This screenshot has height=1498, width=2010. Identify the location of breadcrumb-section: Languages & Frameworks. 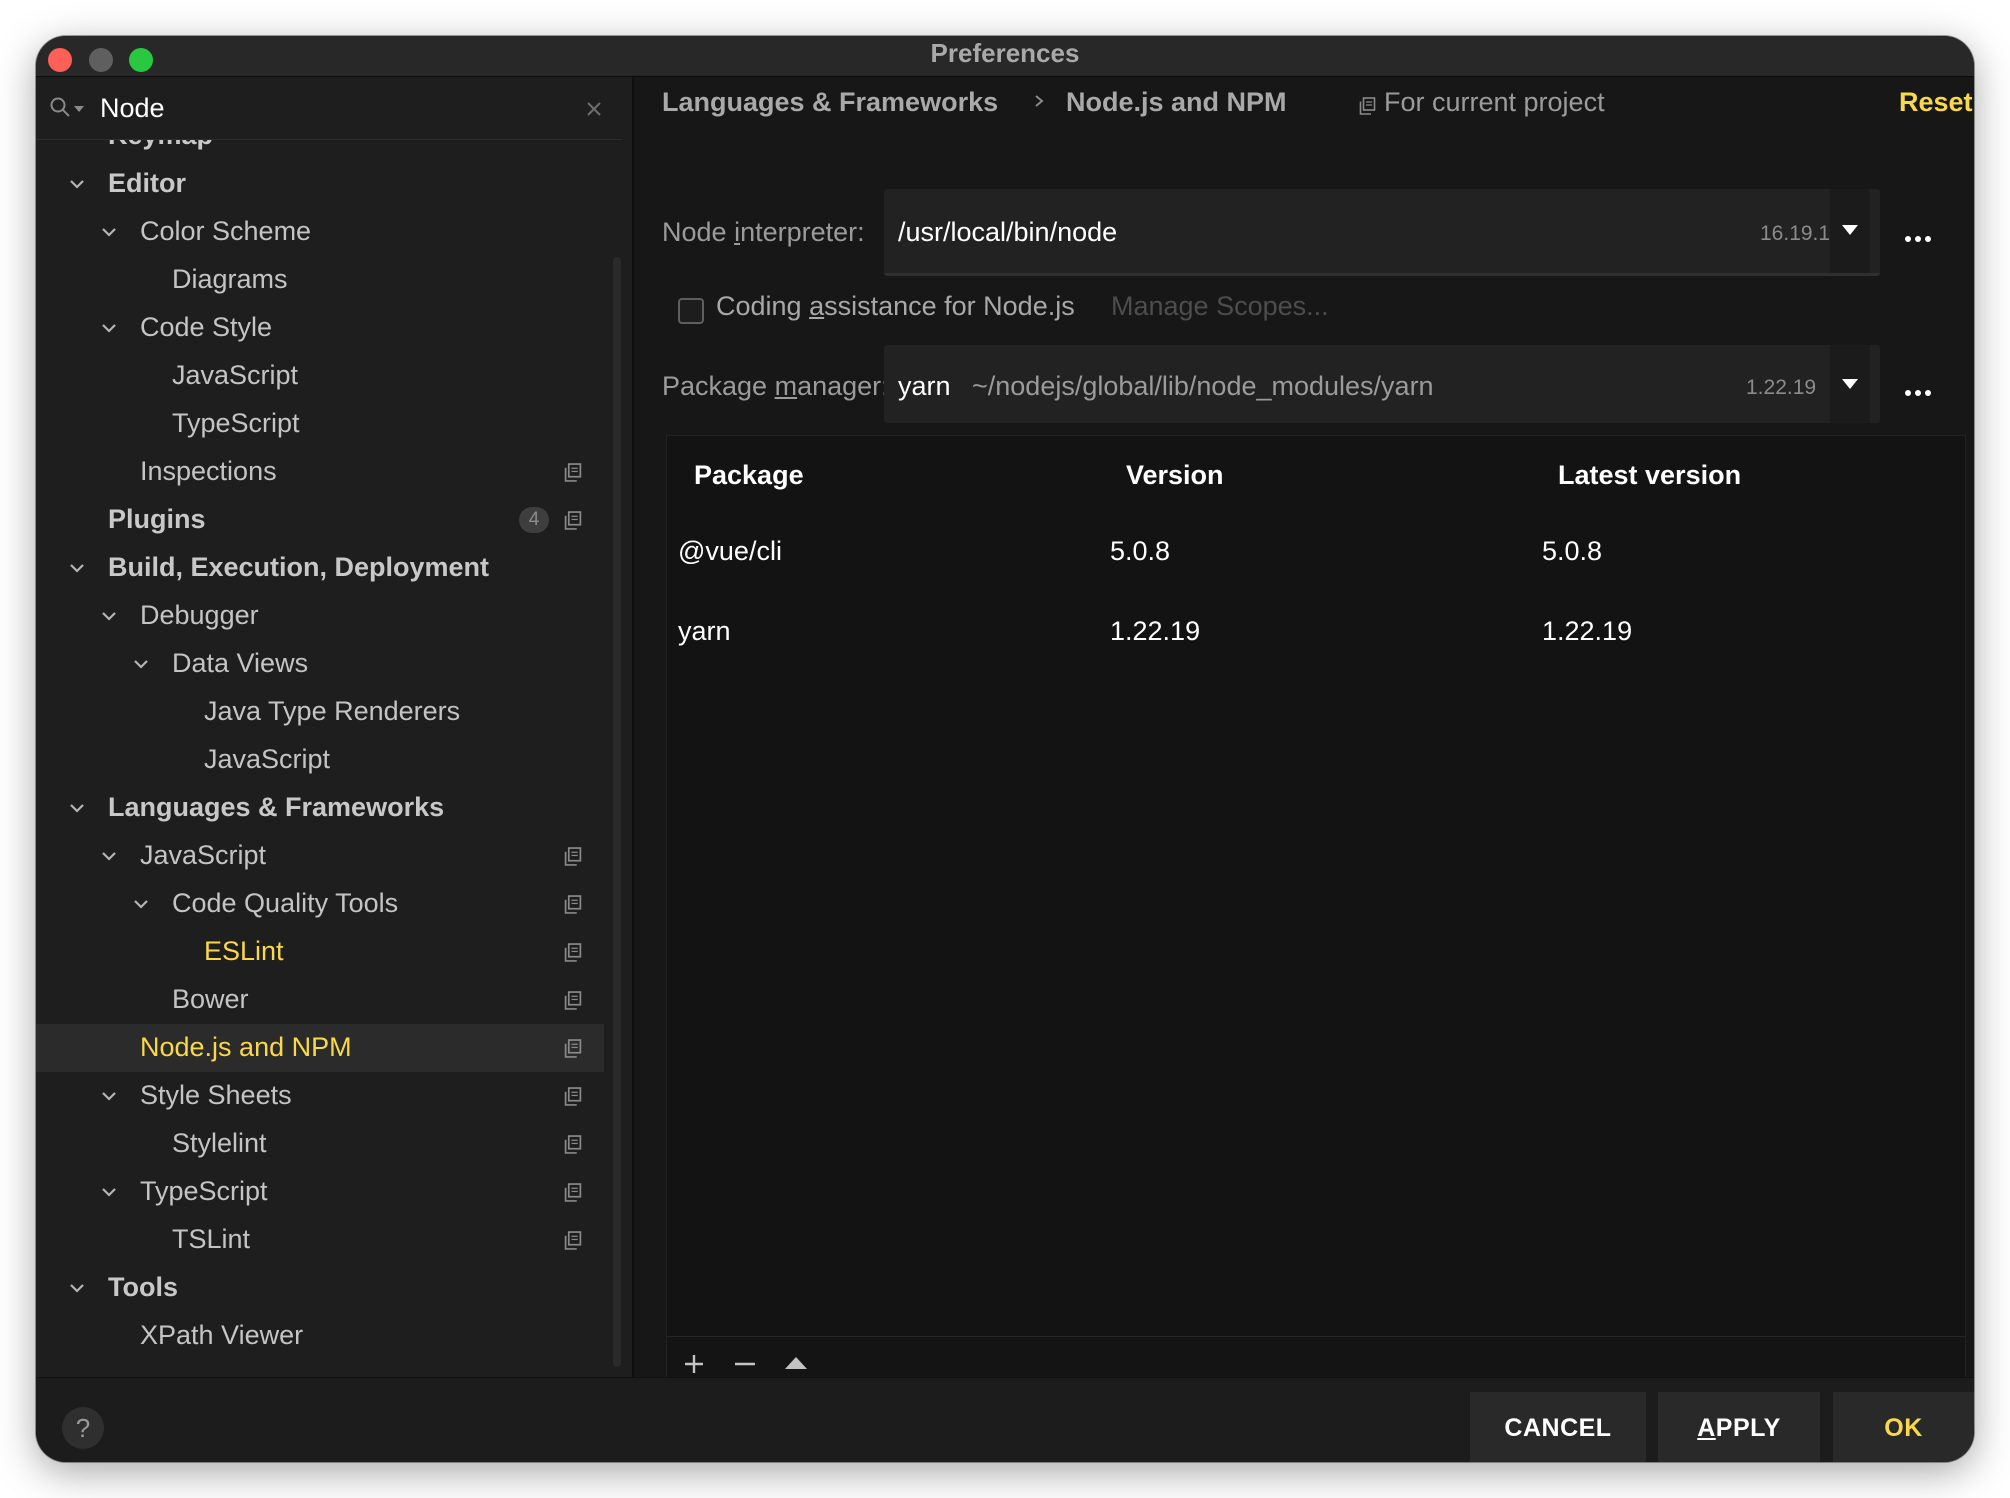
(830, 102).